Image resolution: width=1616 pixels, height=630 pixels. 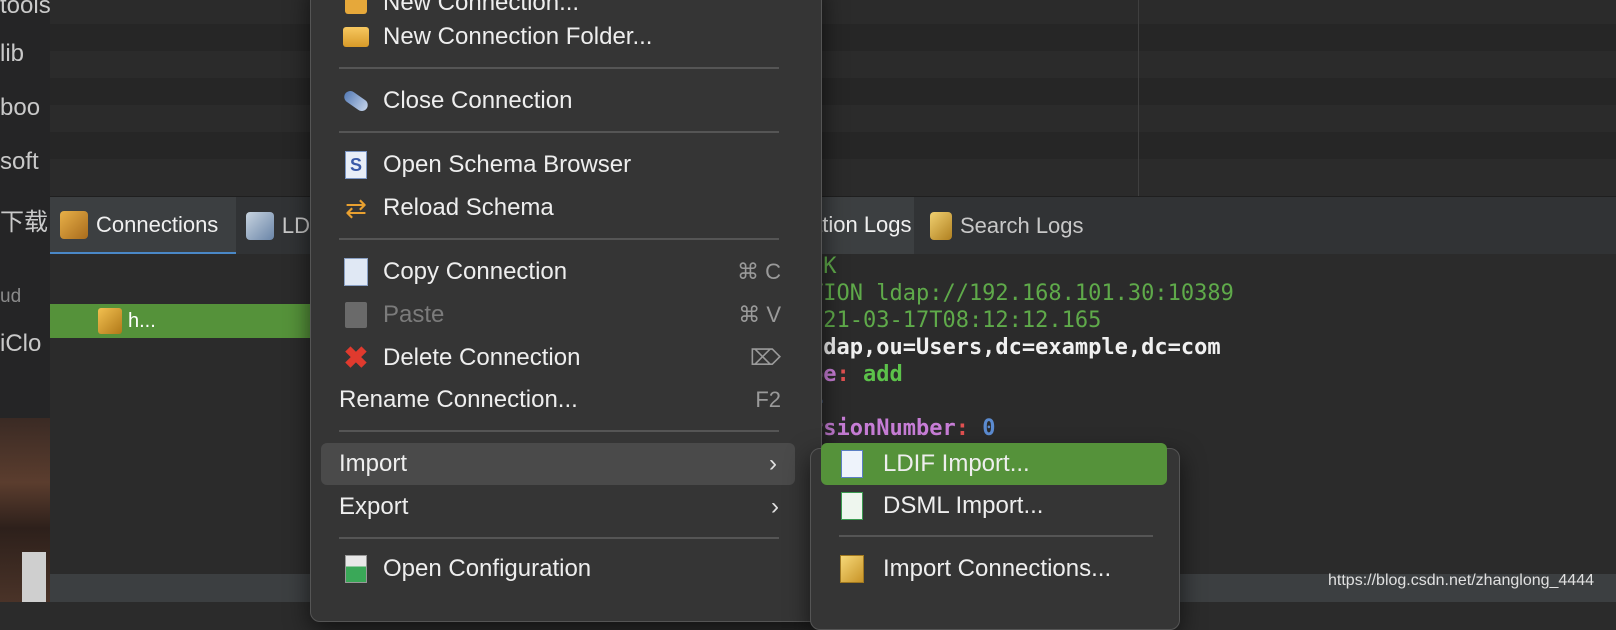 I want to click on tab-connections: Connections, so click(x=143, y=226).